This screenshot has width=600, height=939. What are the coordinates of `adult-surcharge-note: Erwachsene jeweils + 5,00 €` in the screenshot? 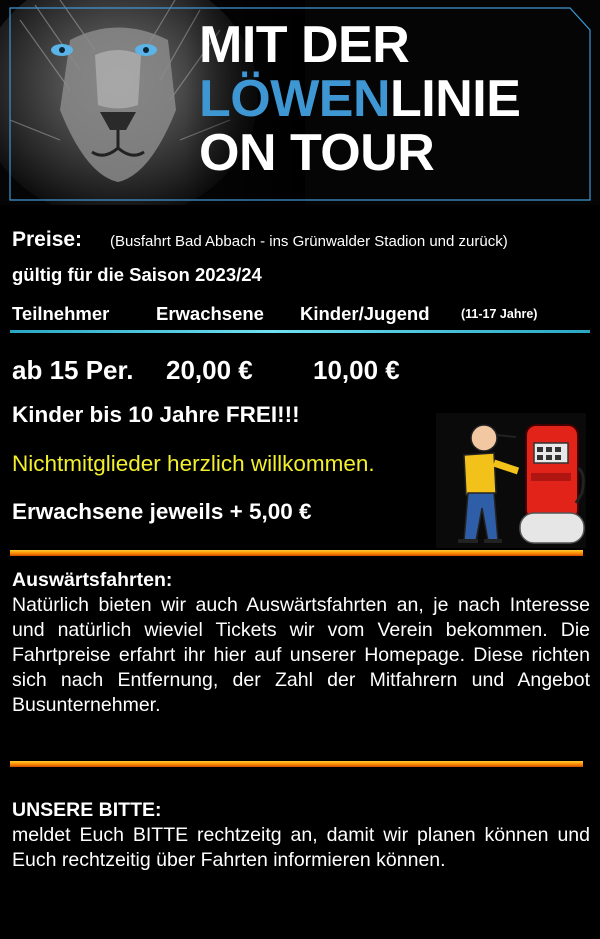 It's located at (162, 511).